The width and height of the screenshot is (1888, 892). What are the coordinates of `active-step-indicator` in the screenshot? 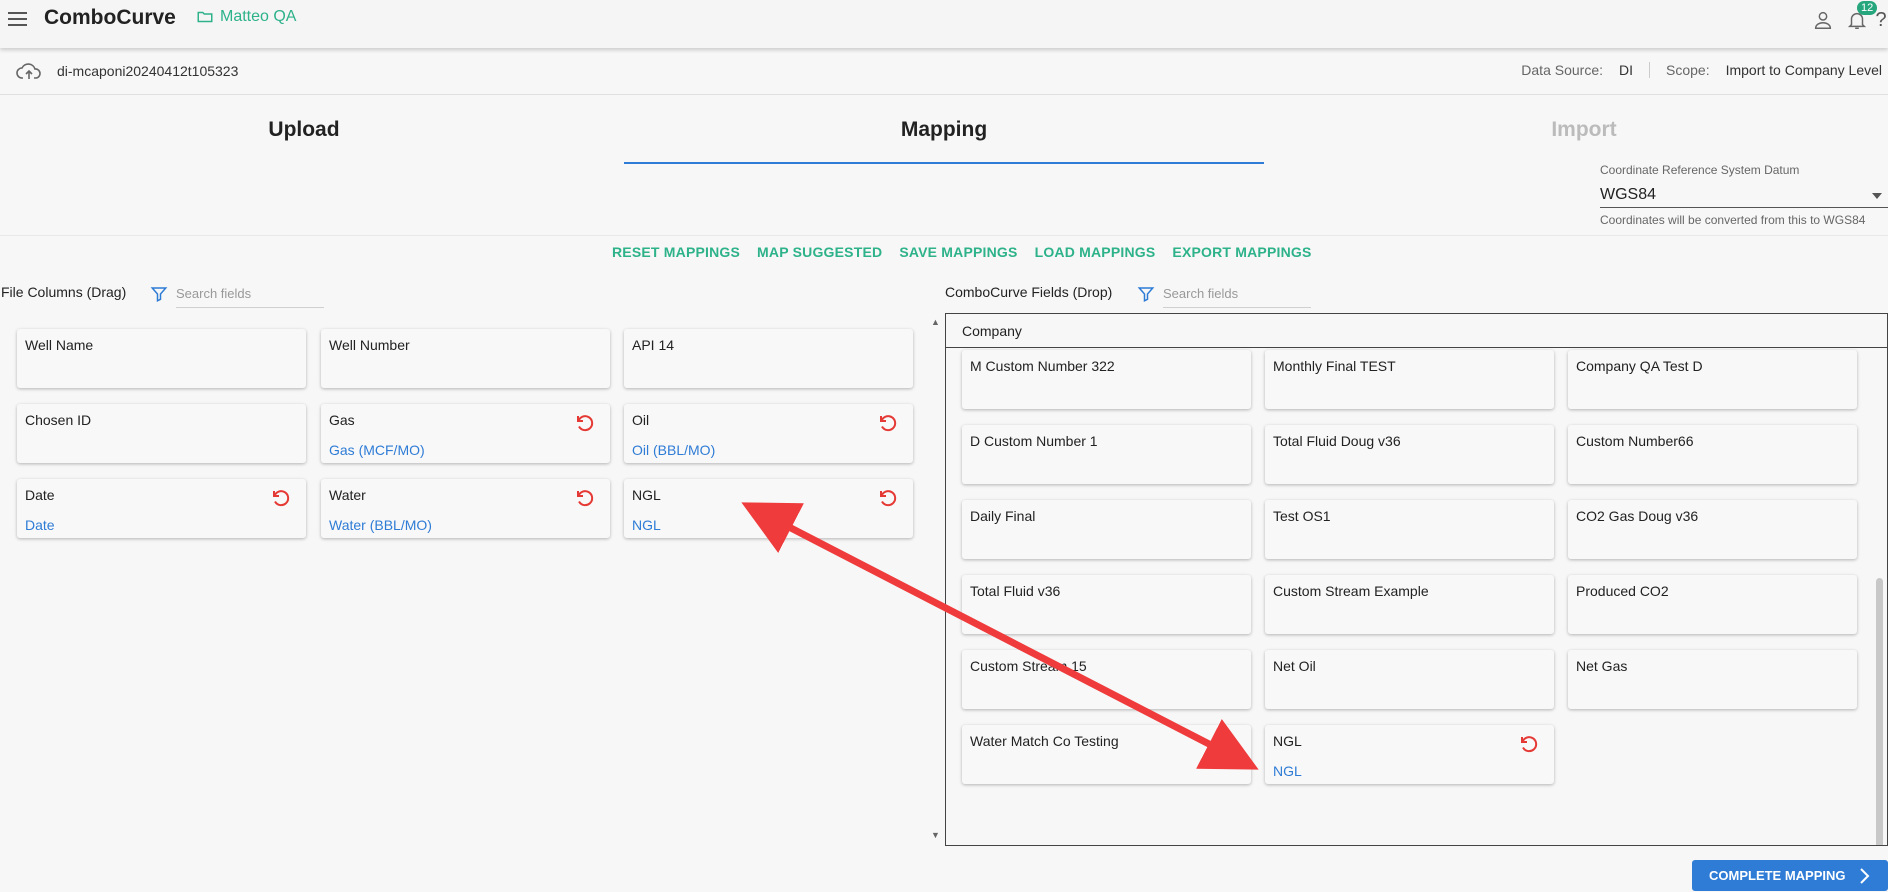 It's located at (944, 163).